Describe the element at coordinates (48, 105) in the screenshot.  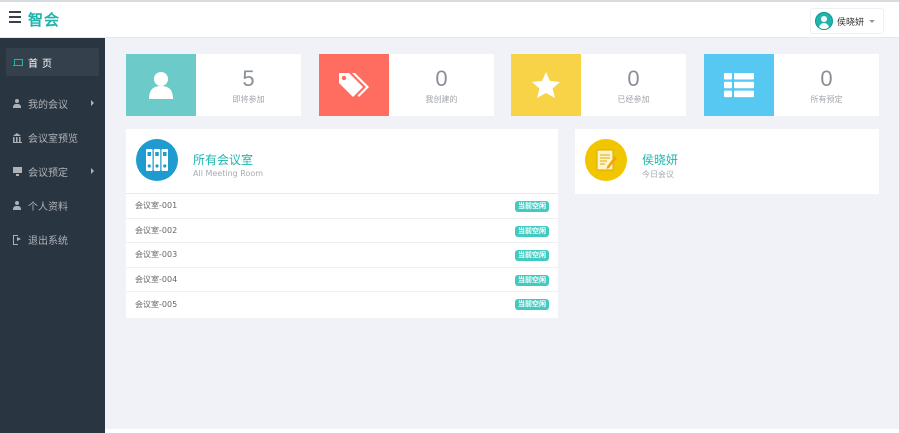
I see `sidebar-item-label: 我的会议` at that location.